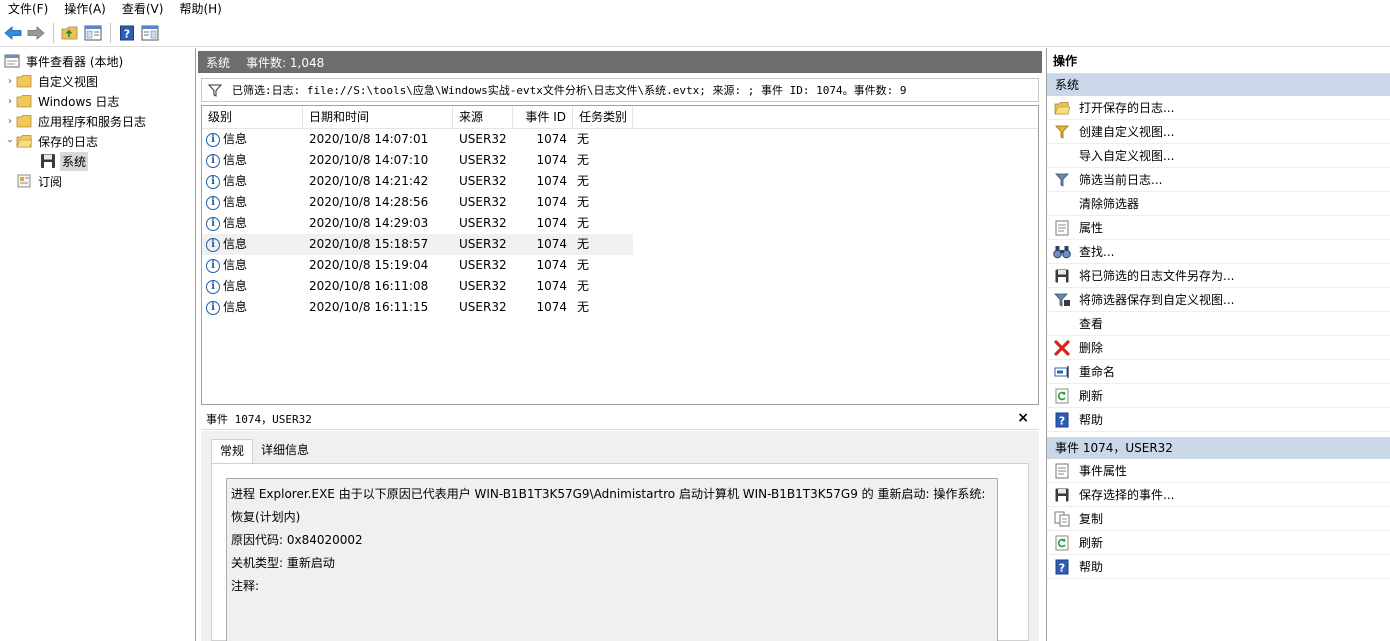 Image resolution: width=1390 pixels, height=641 pixels. What do you see at coordinates (97, 61) in the screenshot?
I see `tree-item-event-viewer-root: 事件查看器 (本地)` at bounding box center [97, 61].